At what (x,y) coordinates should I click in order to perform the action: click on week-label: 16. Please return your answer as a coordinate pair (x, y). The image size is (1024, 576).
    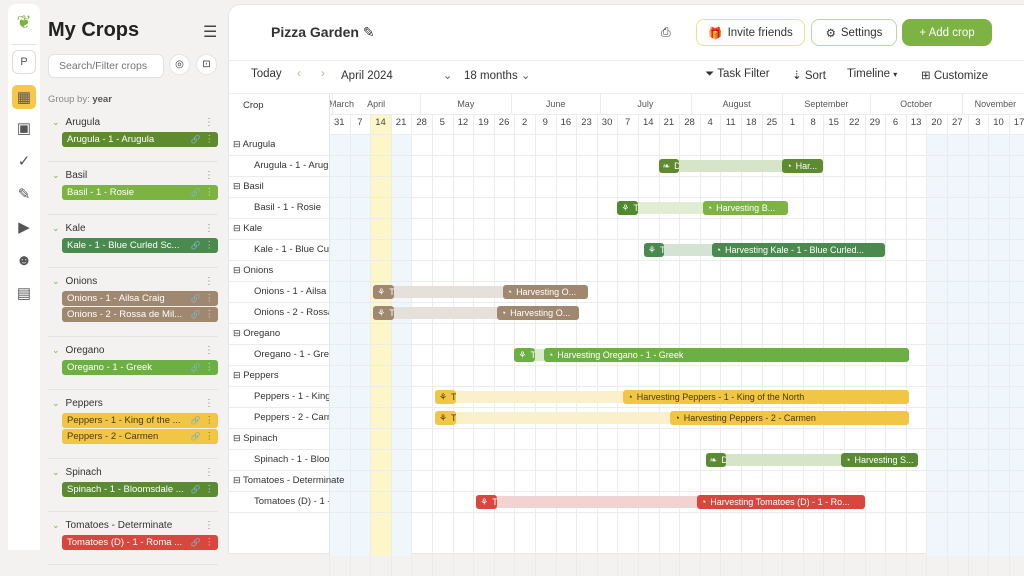
    Looking at the image, I should click on (566, 122).